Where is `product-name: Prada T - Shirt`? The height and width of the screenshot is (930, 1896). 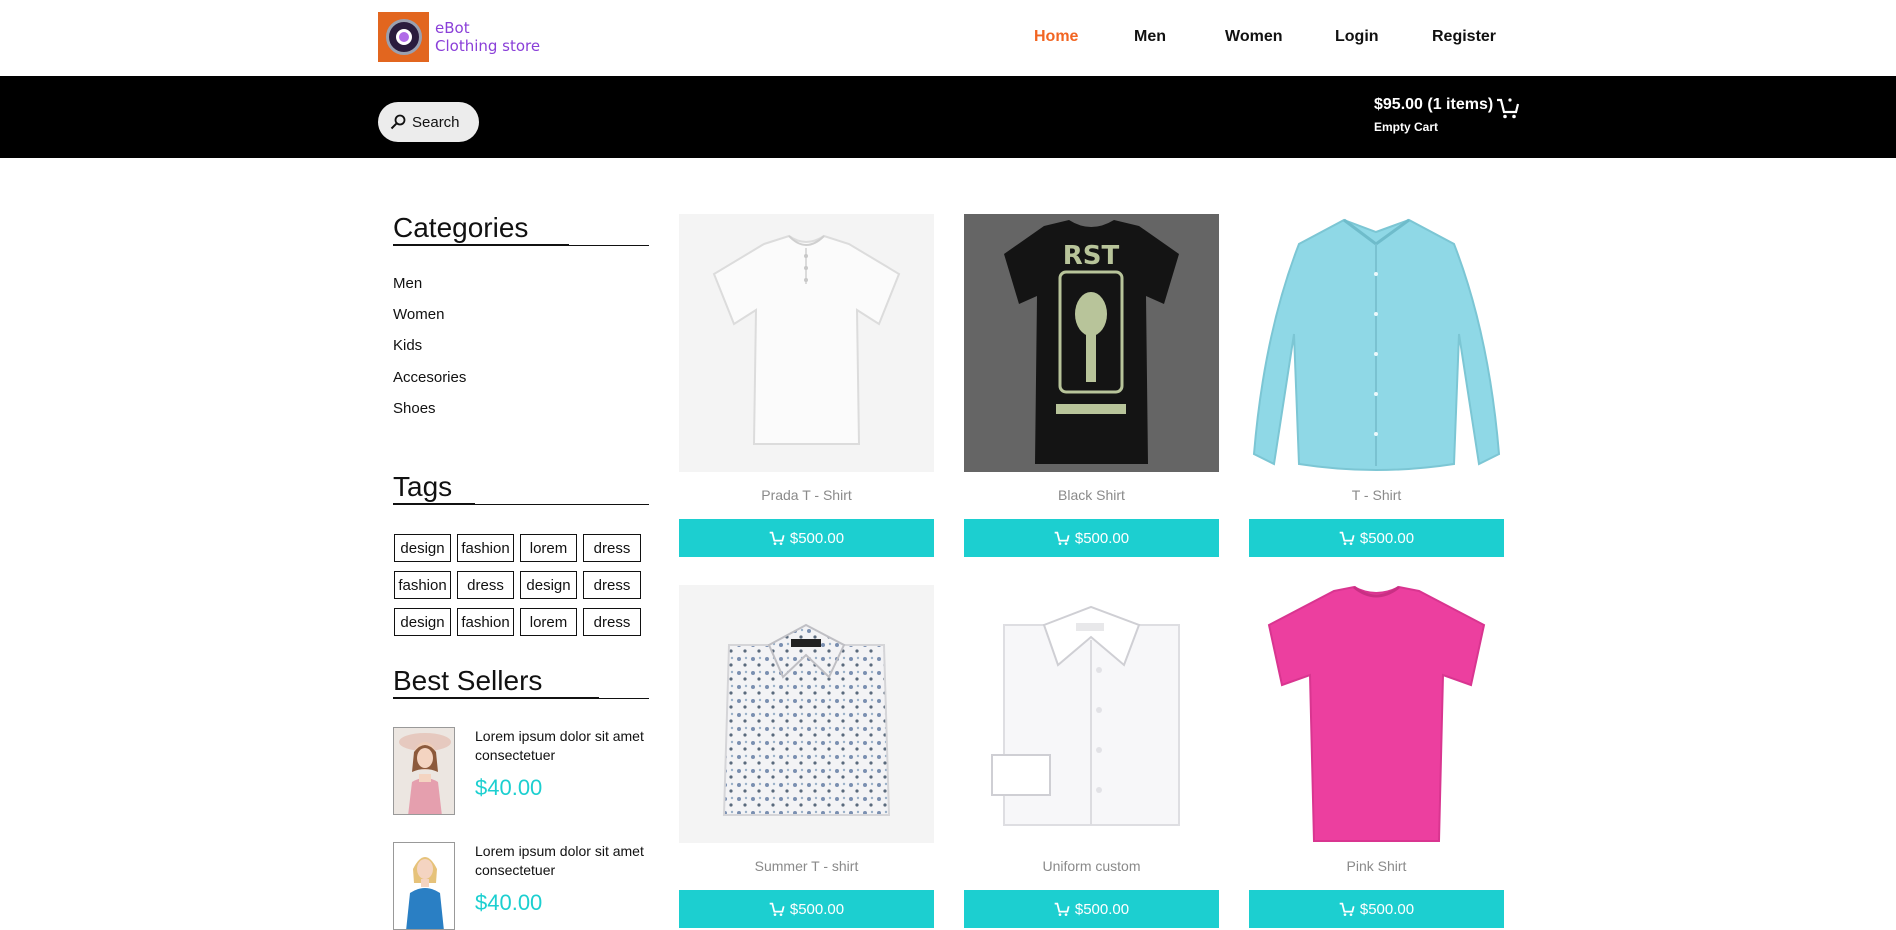
product-name: Prada T - Shirt is located at coordinates (806, 495).